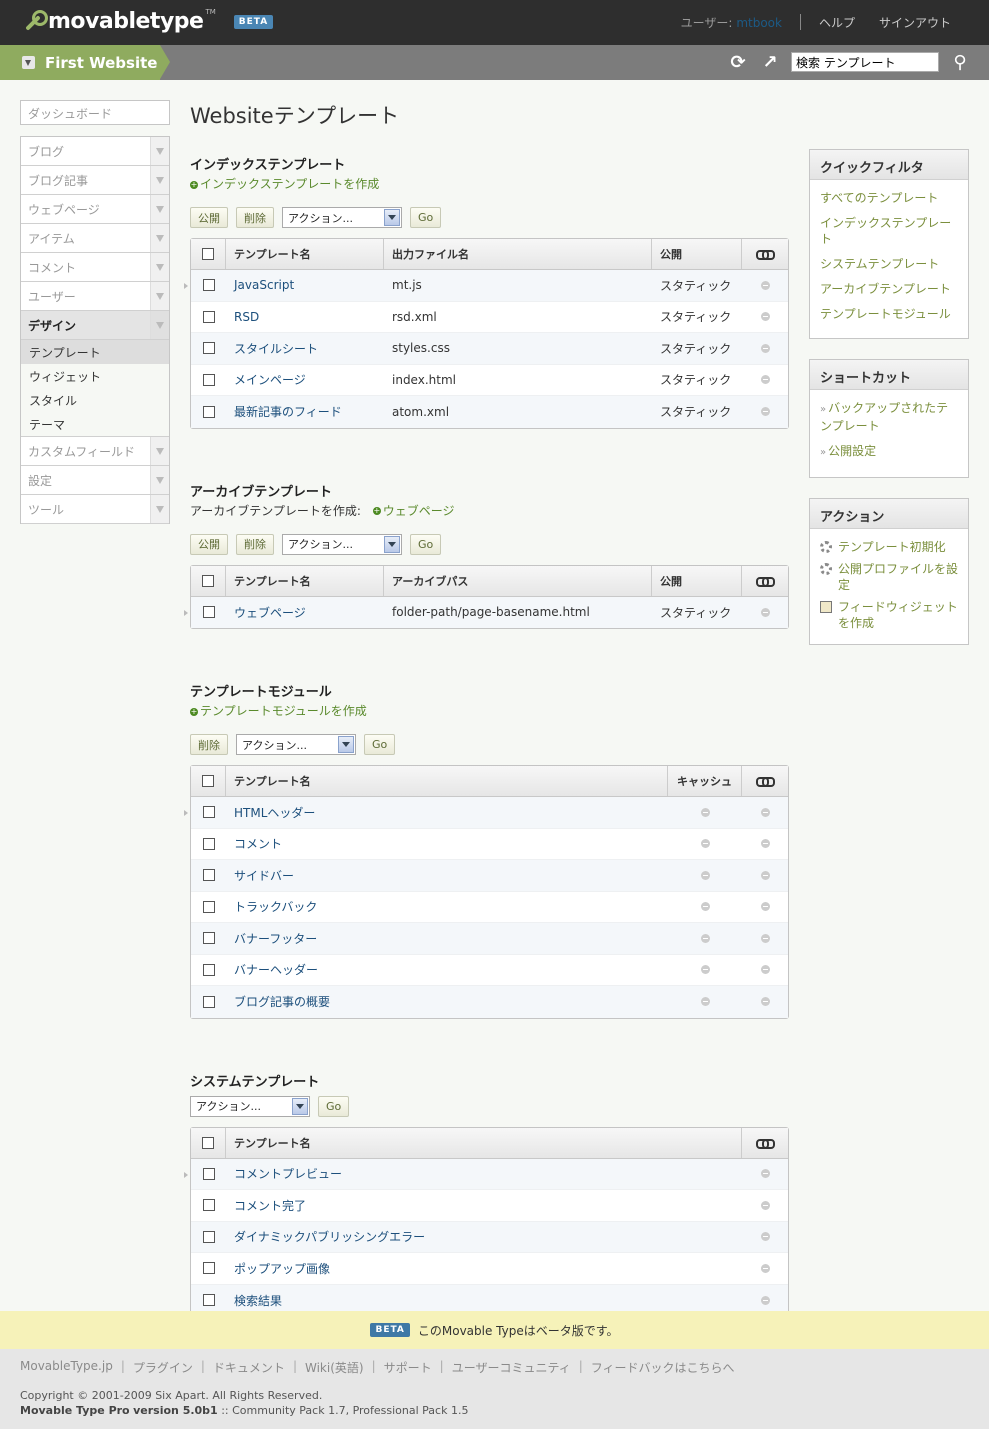 The image size is (989, 1429). What do you see at coordinates (95, 296) in the screenshot?
I see `nav-item-users: ユーザー` at bounding box center [95, 296].